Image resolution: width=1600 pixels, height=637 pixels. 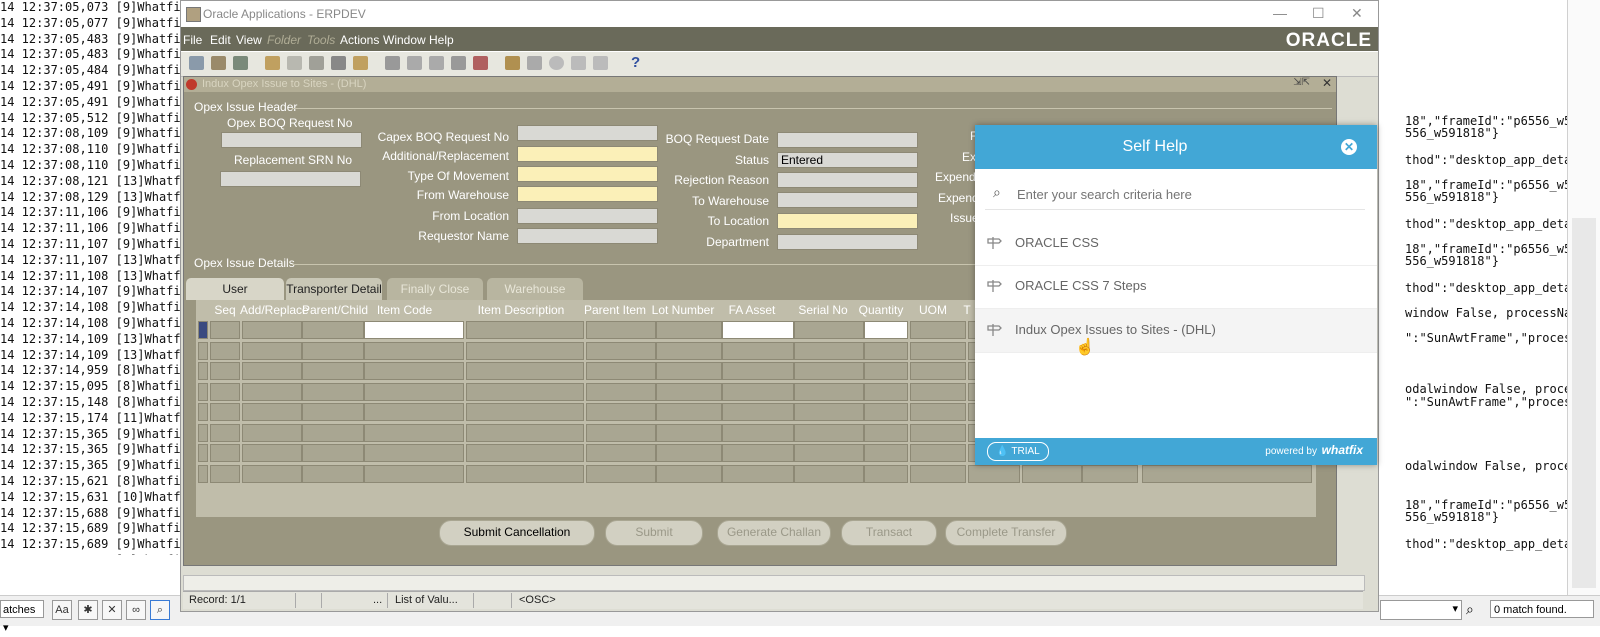 I want to click on self-help-item: ORACLE CSS 7 Steps, so click(x=1176, y=287).